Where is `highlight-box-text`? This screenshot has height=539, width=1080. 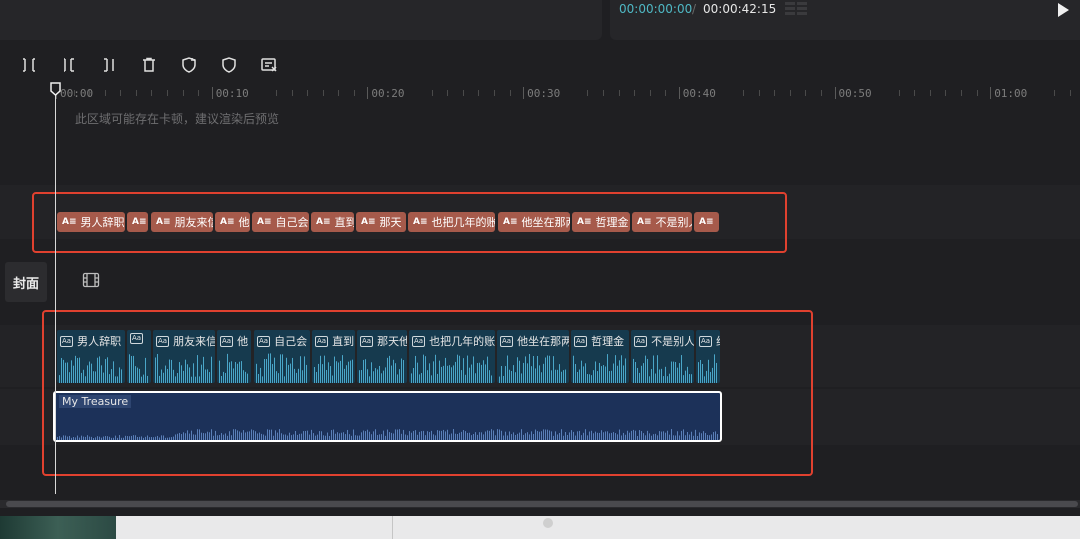
highlight-box-text is located at coordinates (409, 222).